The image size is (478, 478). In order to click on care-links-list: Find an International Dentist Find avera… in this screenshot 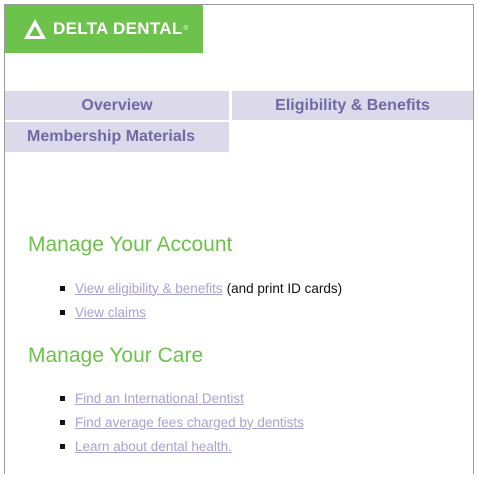, I will do `click(182, 422)`.